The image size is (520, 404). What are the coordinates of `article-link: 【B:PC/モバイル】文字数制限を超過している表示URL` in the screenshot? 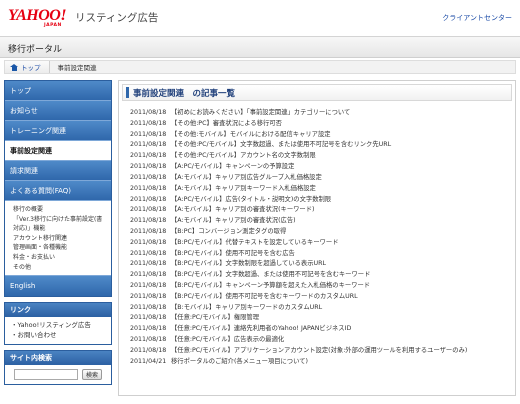 It's located at (248, 264).